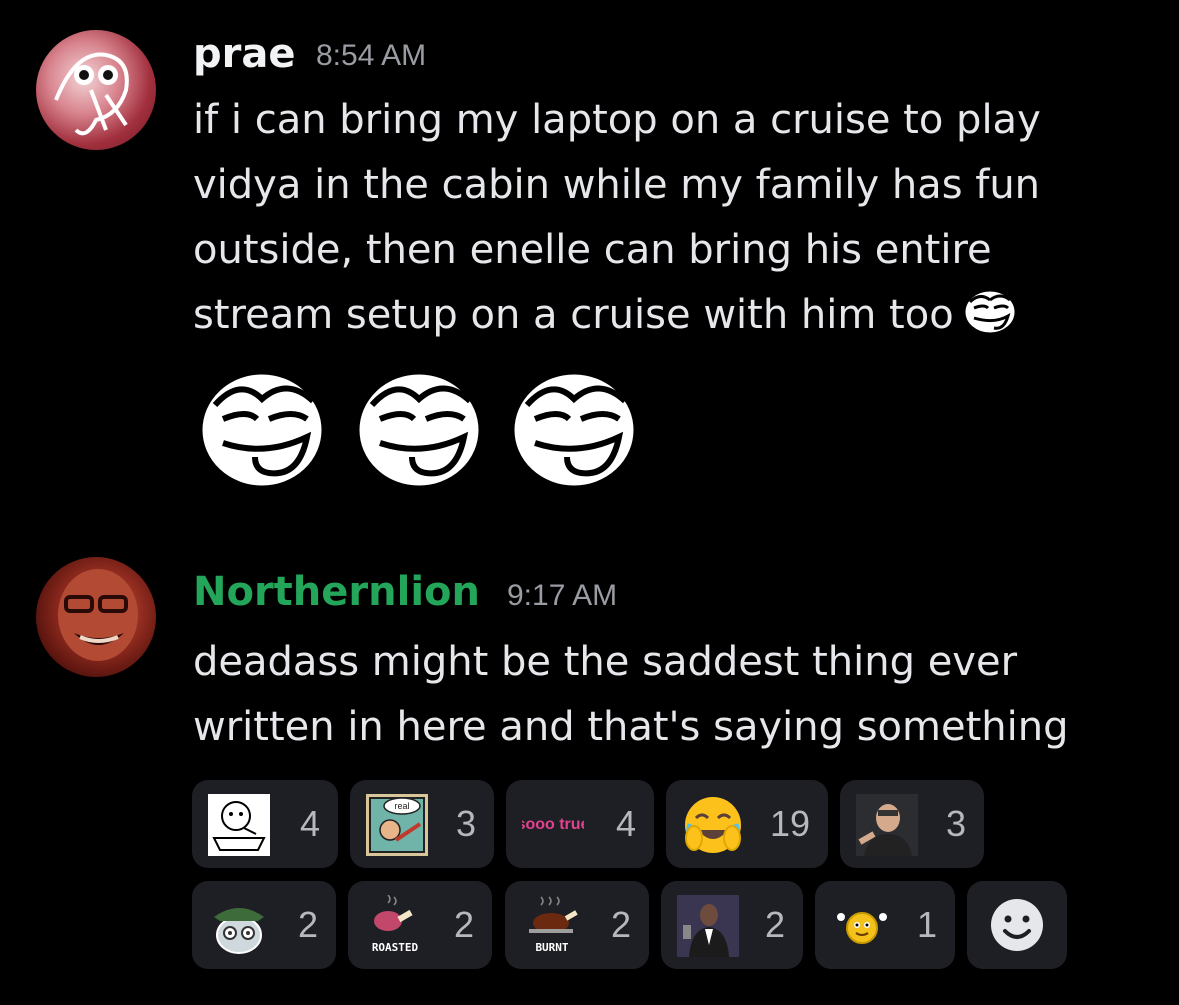 The width and height of the screenshot is (1179, 1005). What do you see at coordinates (244, 54) in the screenshot?
I see `author-name: prae` at bounding box center [244, 54].